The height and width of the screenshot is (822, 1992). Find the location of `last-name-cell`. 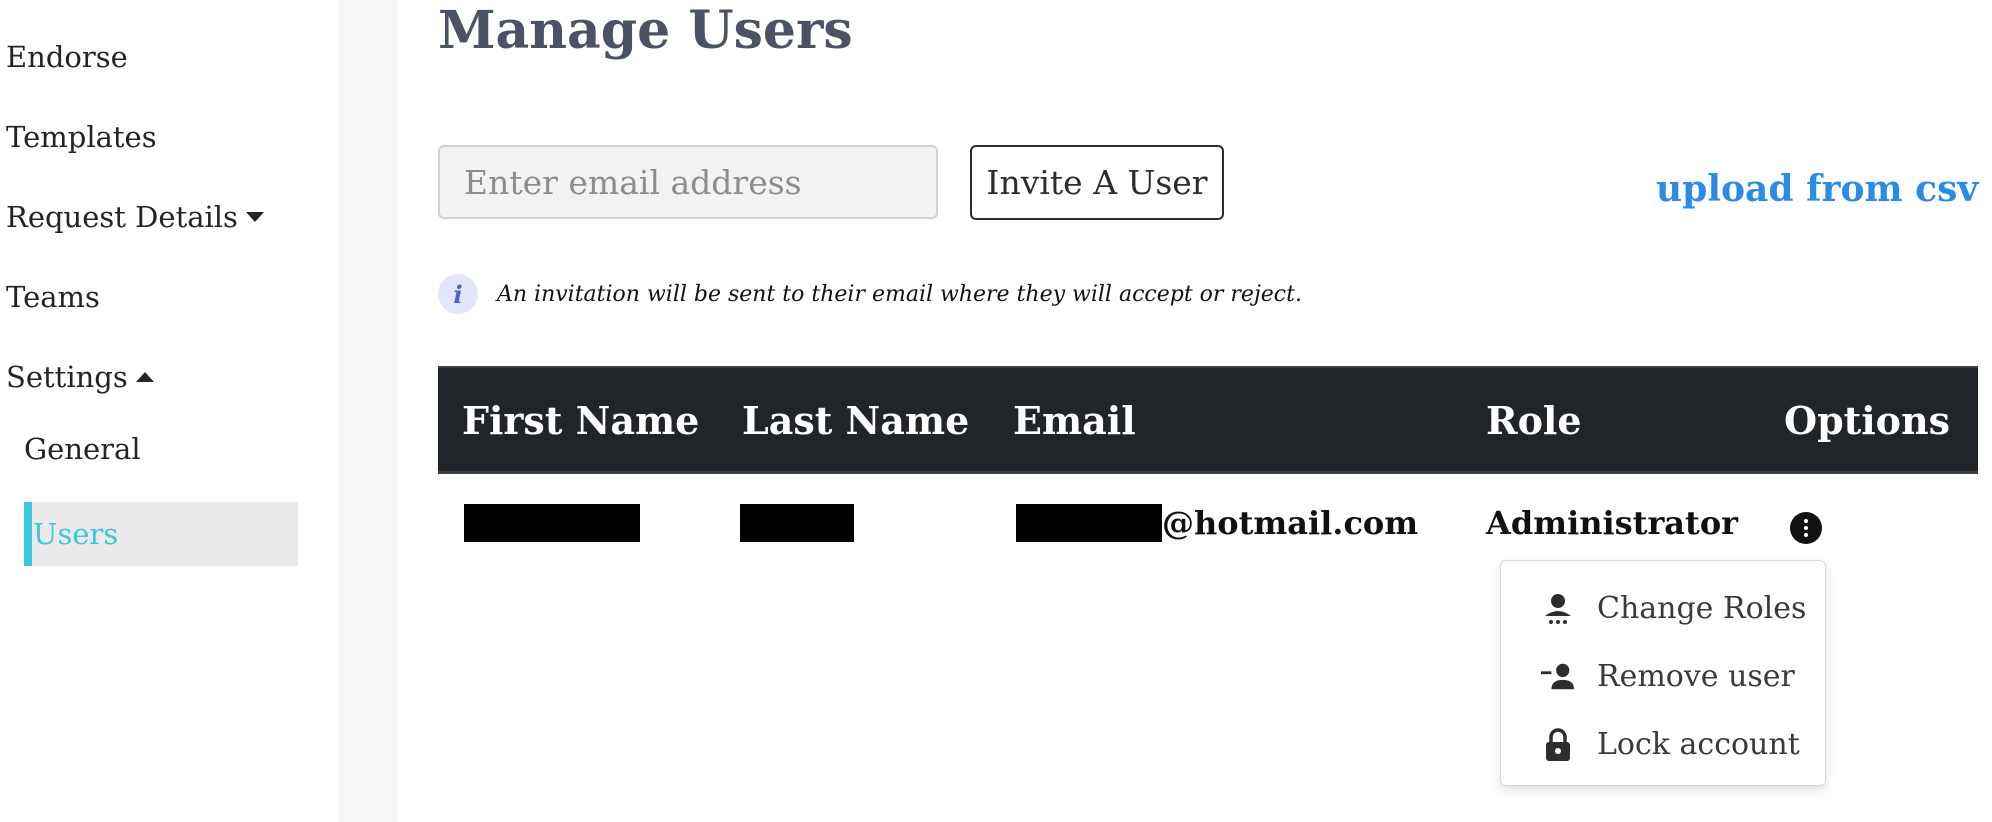

last-name-cell is located at coordinates (797, 523).